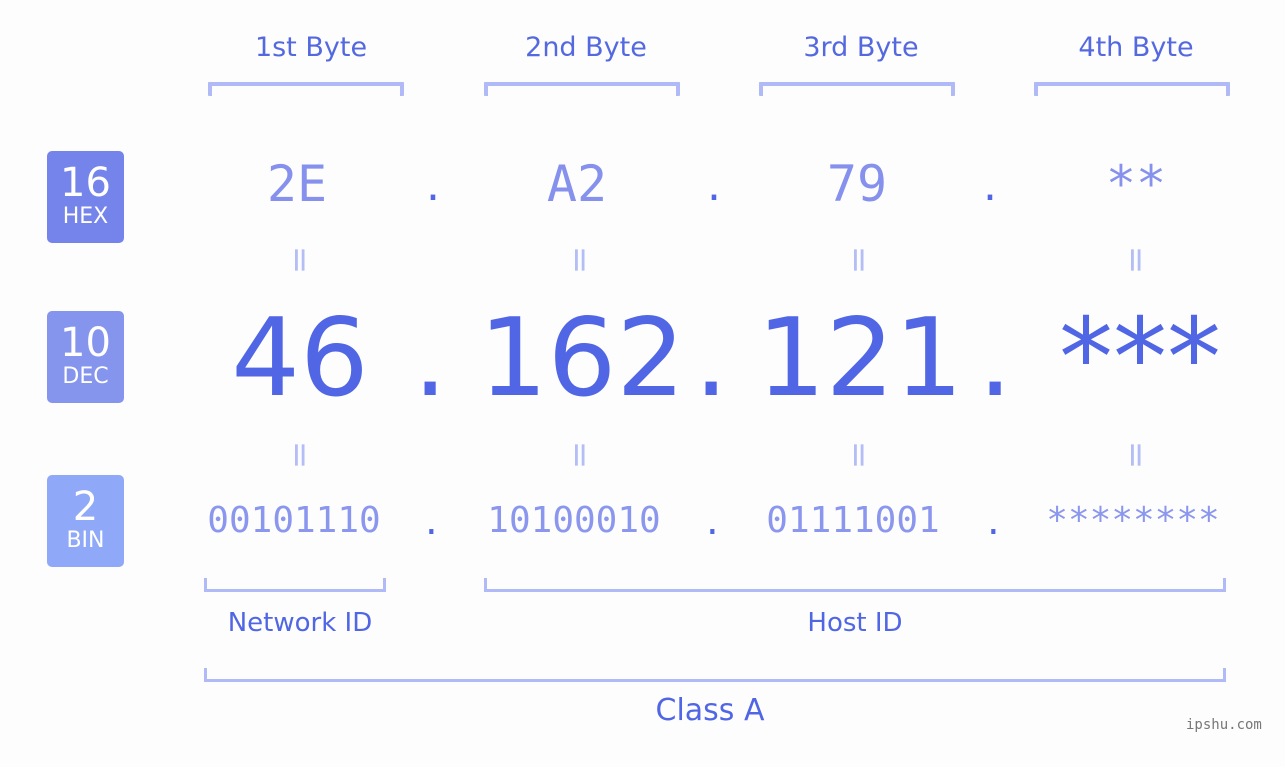 The image size is (1285, 767). What do you see at coordinates (715, 675) in the screenshot?
I see `class-bracket` at bounding box center [715, 675].